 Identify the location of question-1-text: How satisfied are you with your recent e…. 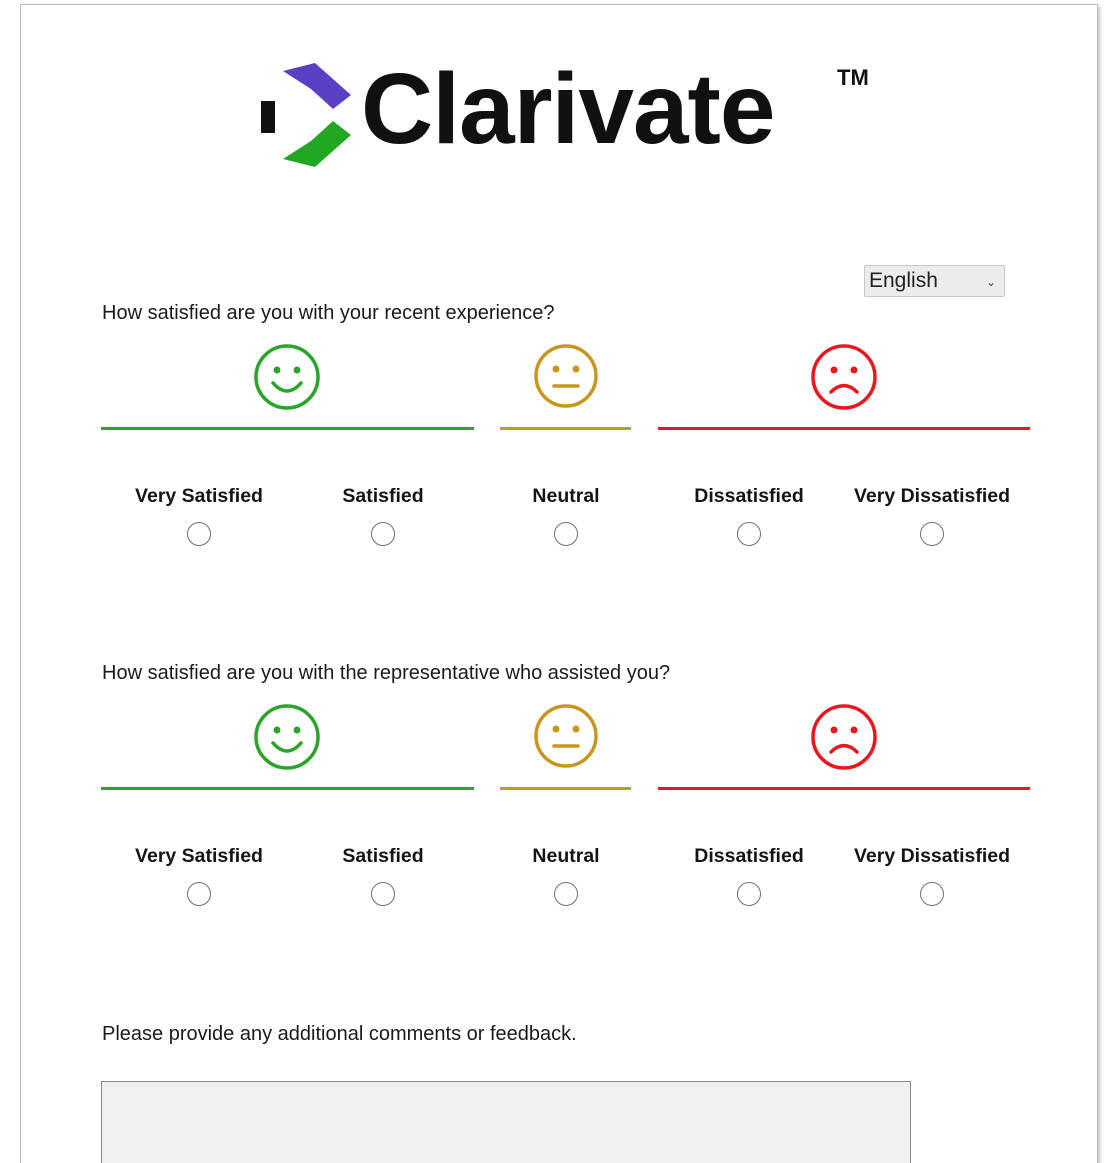
(328, 313).